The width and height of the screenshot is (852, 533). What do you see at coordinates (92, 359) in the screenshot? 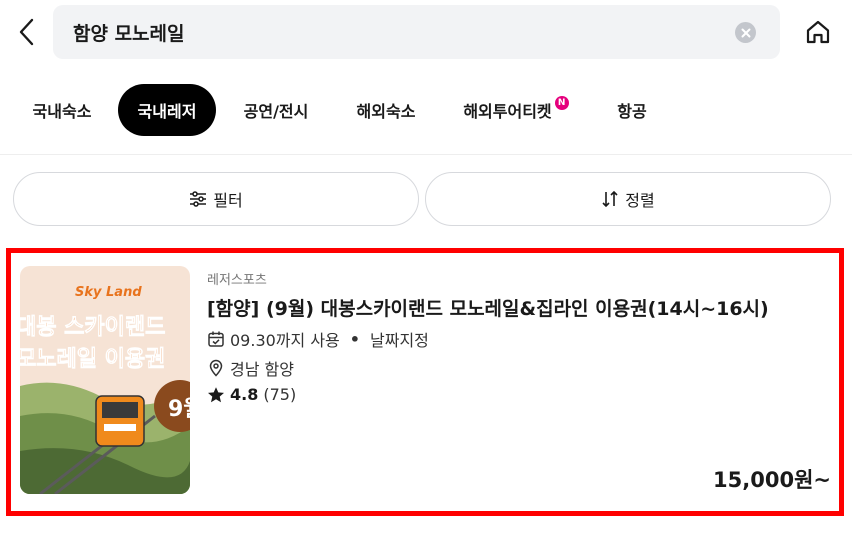
I see `thumbnail-line2: 모노레일 이용권` at bounding box center [92, 359].